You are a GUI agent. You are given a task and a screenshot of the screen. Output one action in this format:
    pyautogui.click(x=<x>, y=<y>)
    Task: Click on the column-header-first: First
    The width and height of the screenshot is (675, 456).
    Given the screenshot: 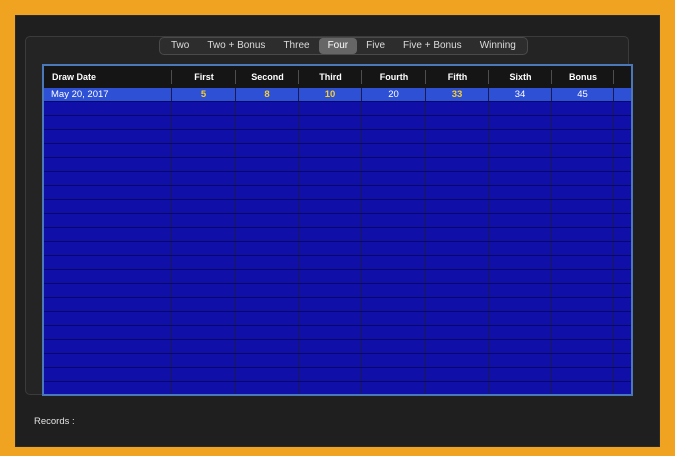 What is the action you would take?
    pyautogui.click(x=204, y=77)
    